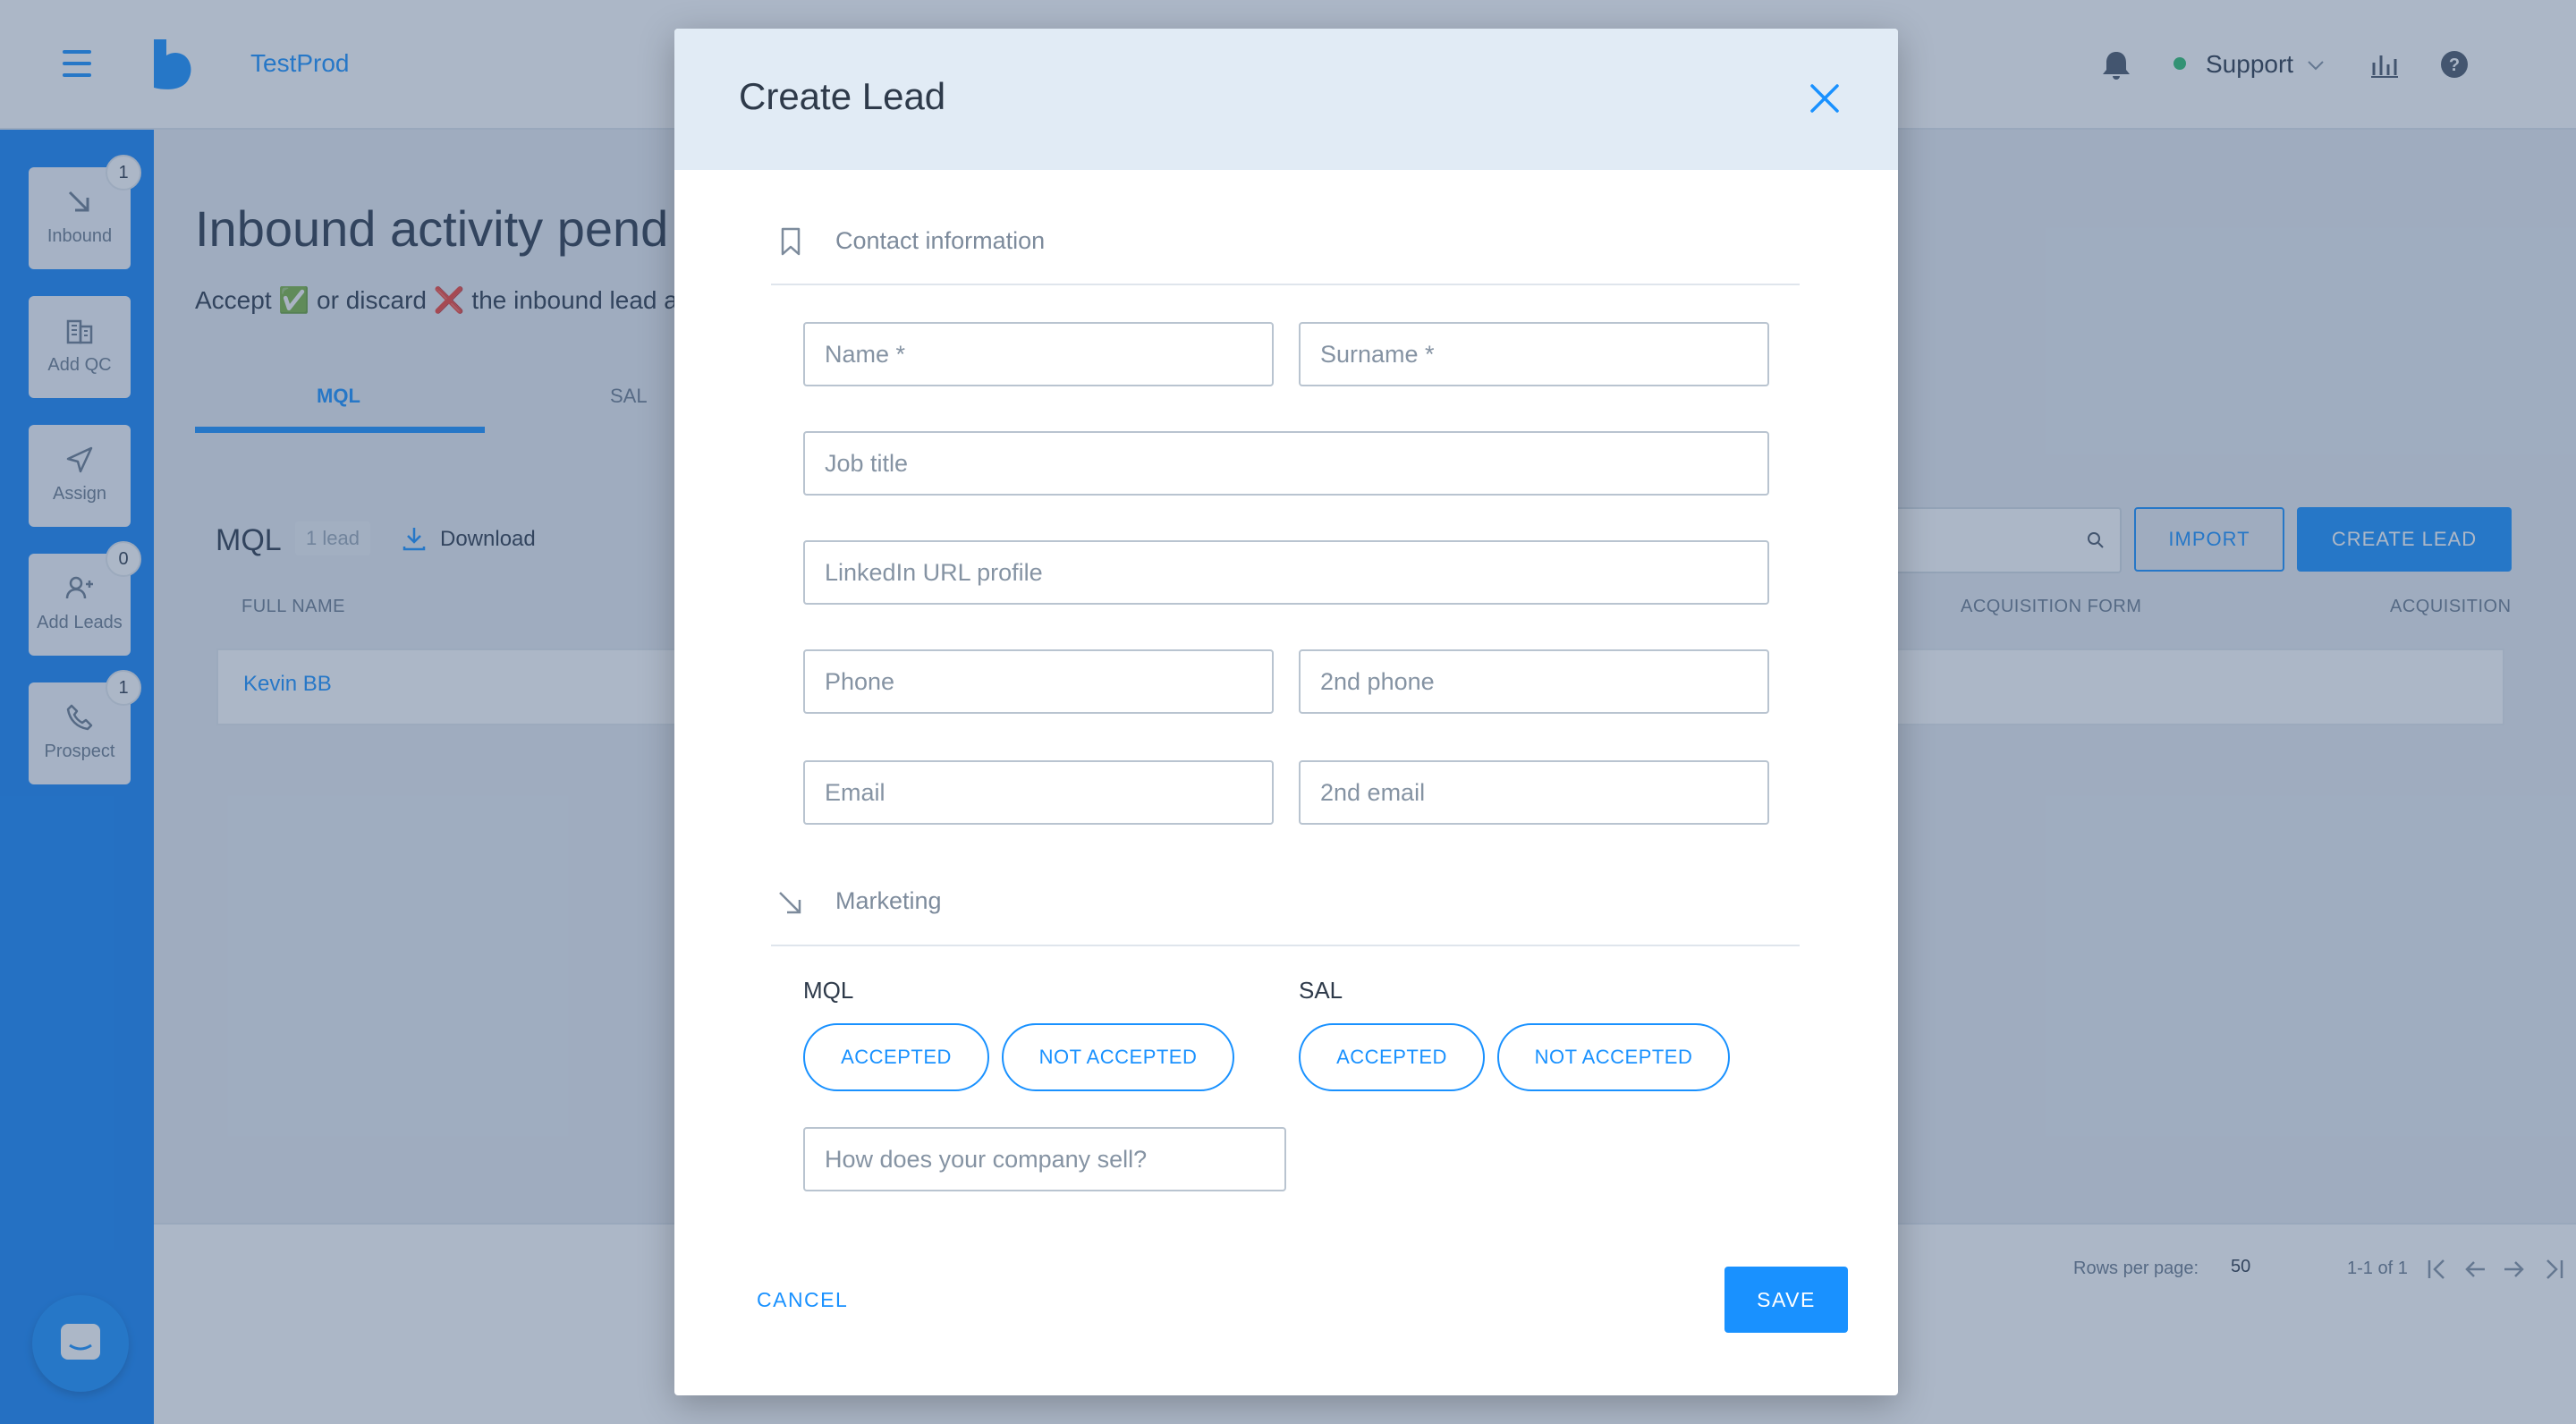  Describe the element at coordinates (1786, 1300) in the screenshot. I see `save-button: SAVE` at that location.